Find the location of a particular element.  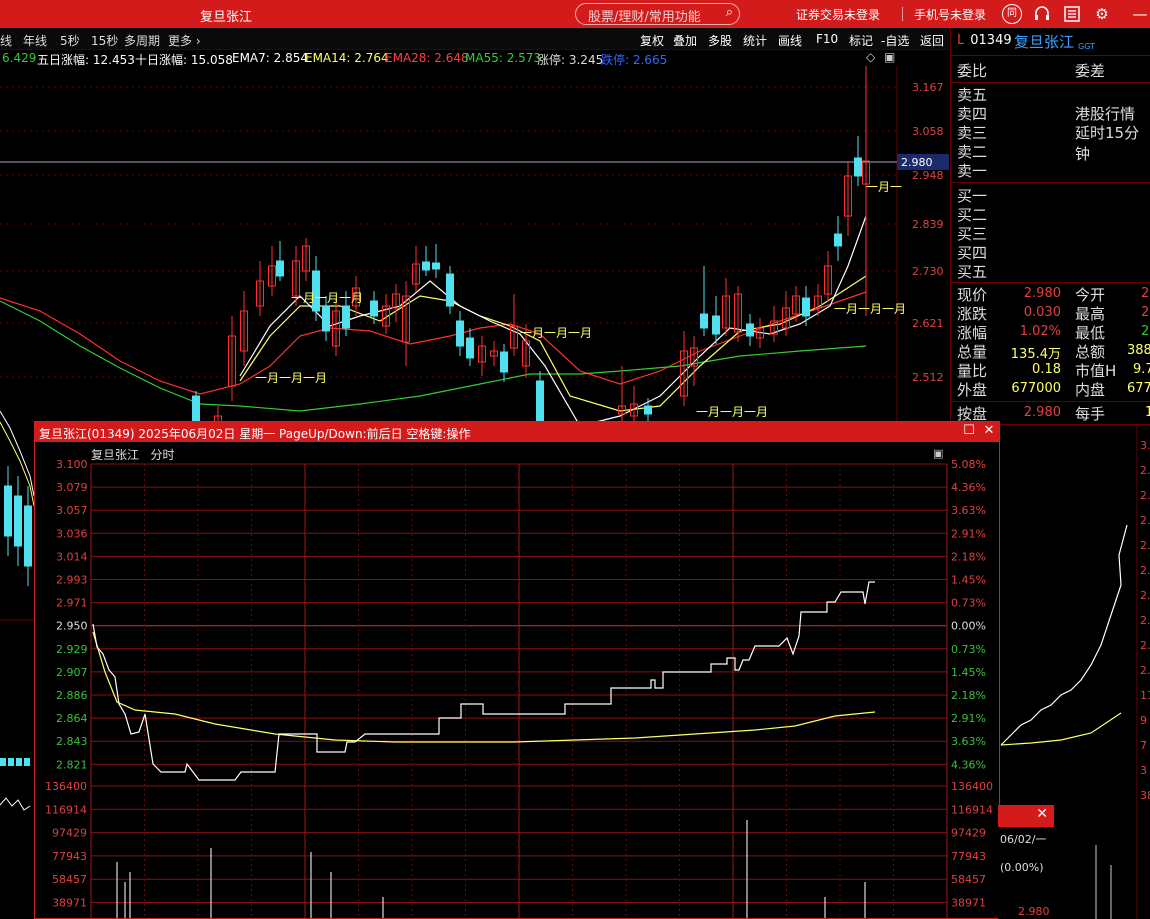

mini-info-box: ✕ 06/02/一 (0.00%) 2.980 is located at coordinates (1026, 862).